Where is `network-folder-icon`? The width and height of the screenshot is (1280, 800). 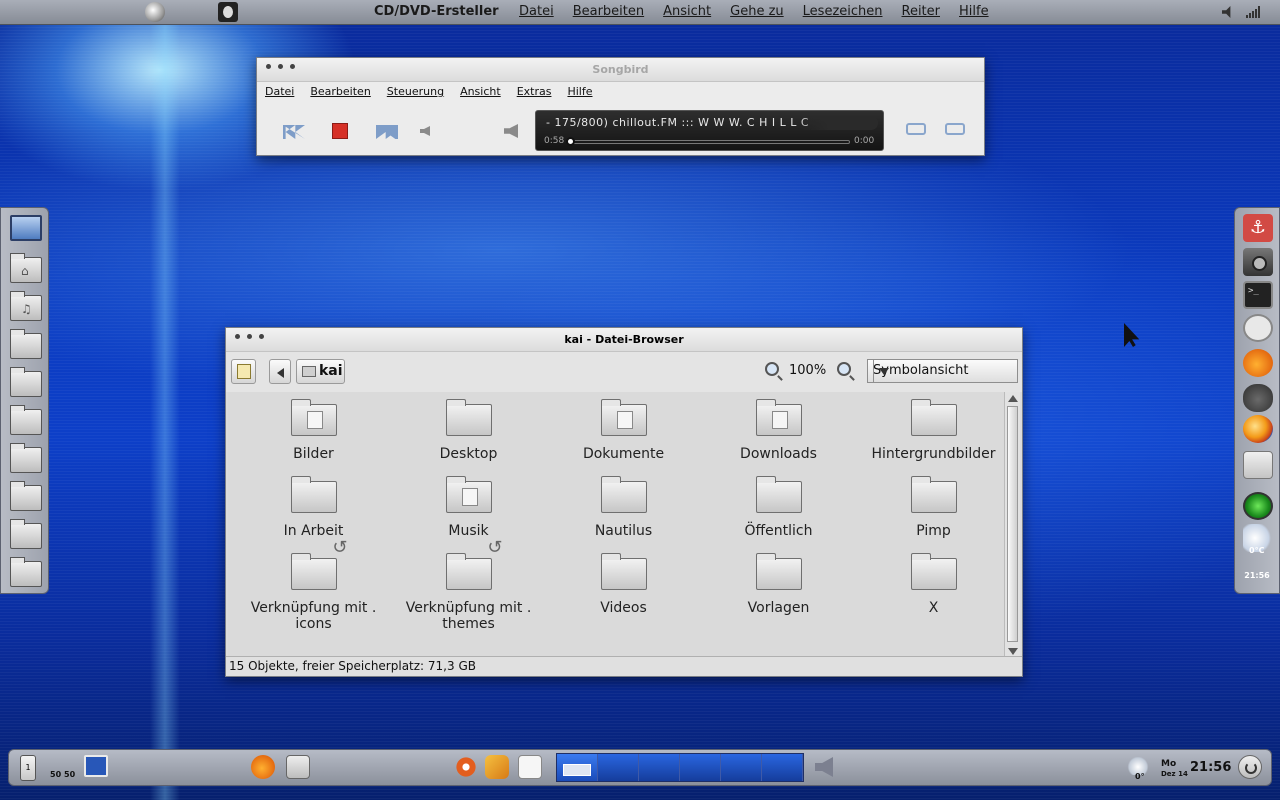 network-folder-icon is located at coordinates (26, 344).